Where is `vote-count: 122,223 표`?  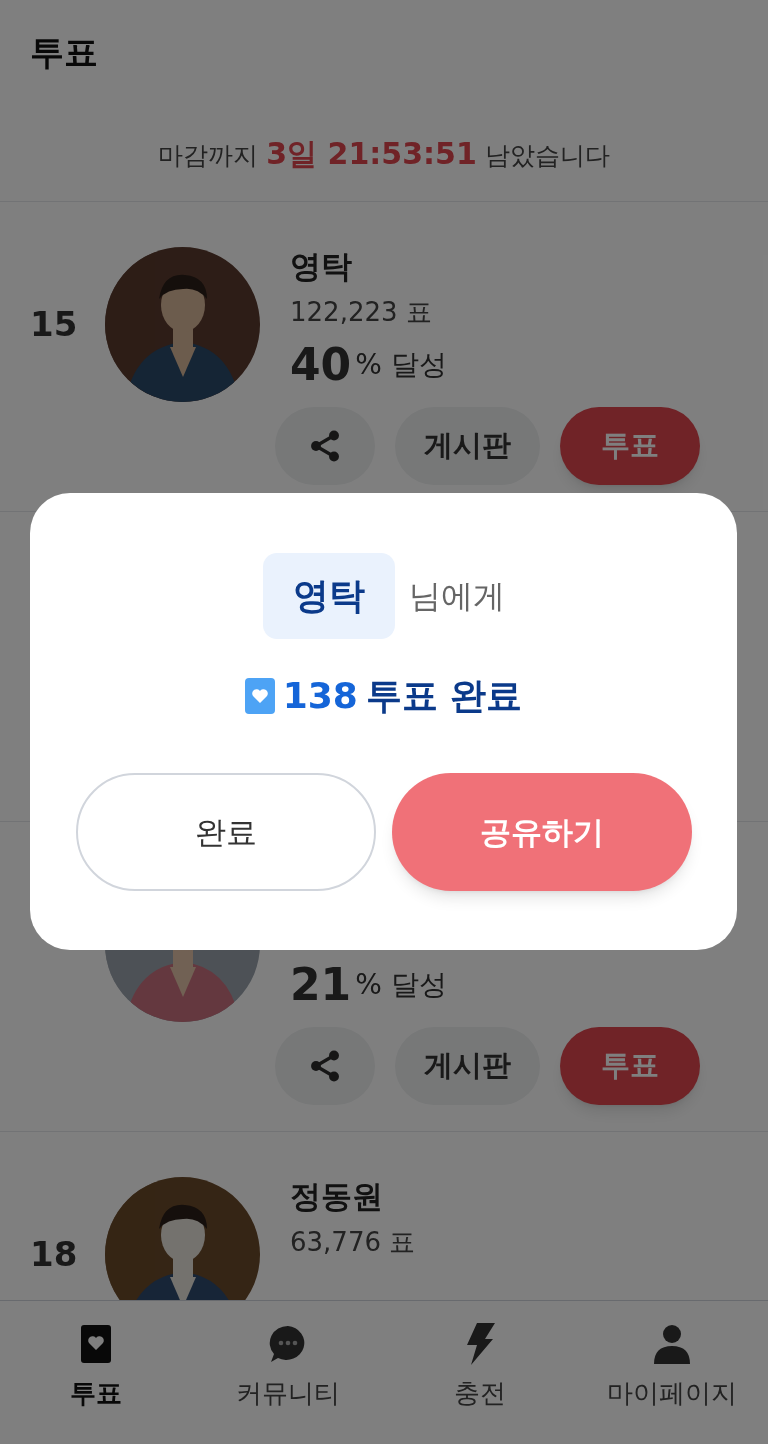
vote-count: 122,223 표 is located at coordinates (361, 312).